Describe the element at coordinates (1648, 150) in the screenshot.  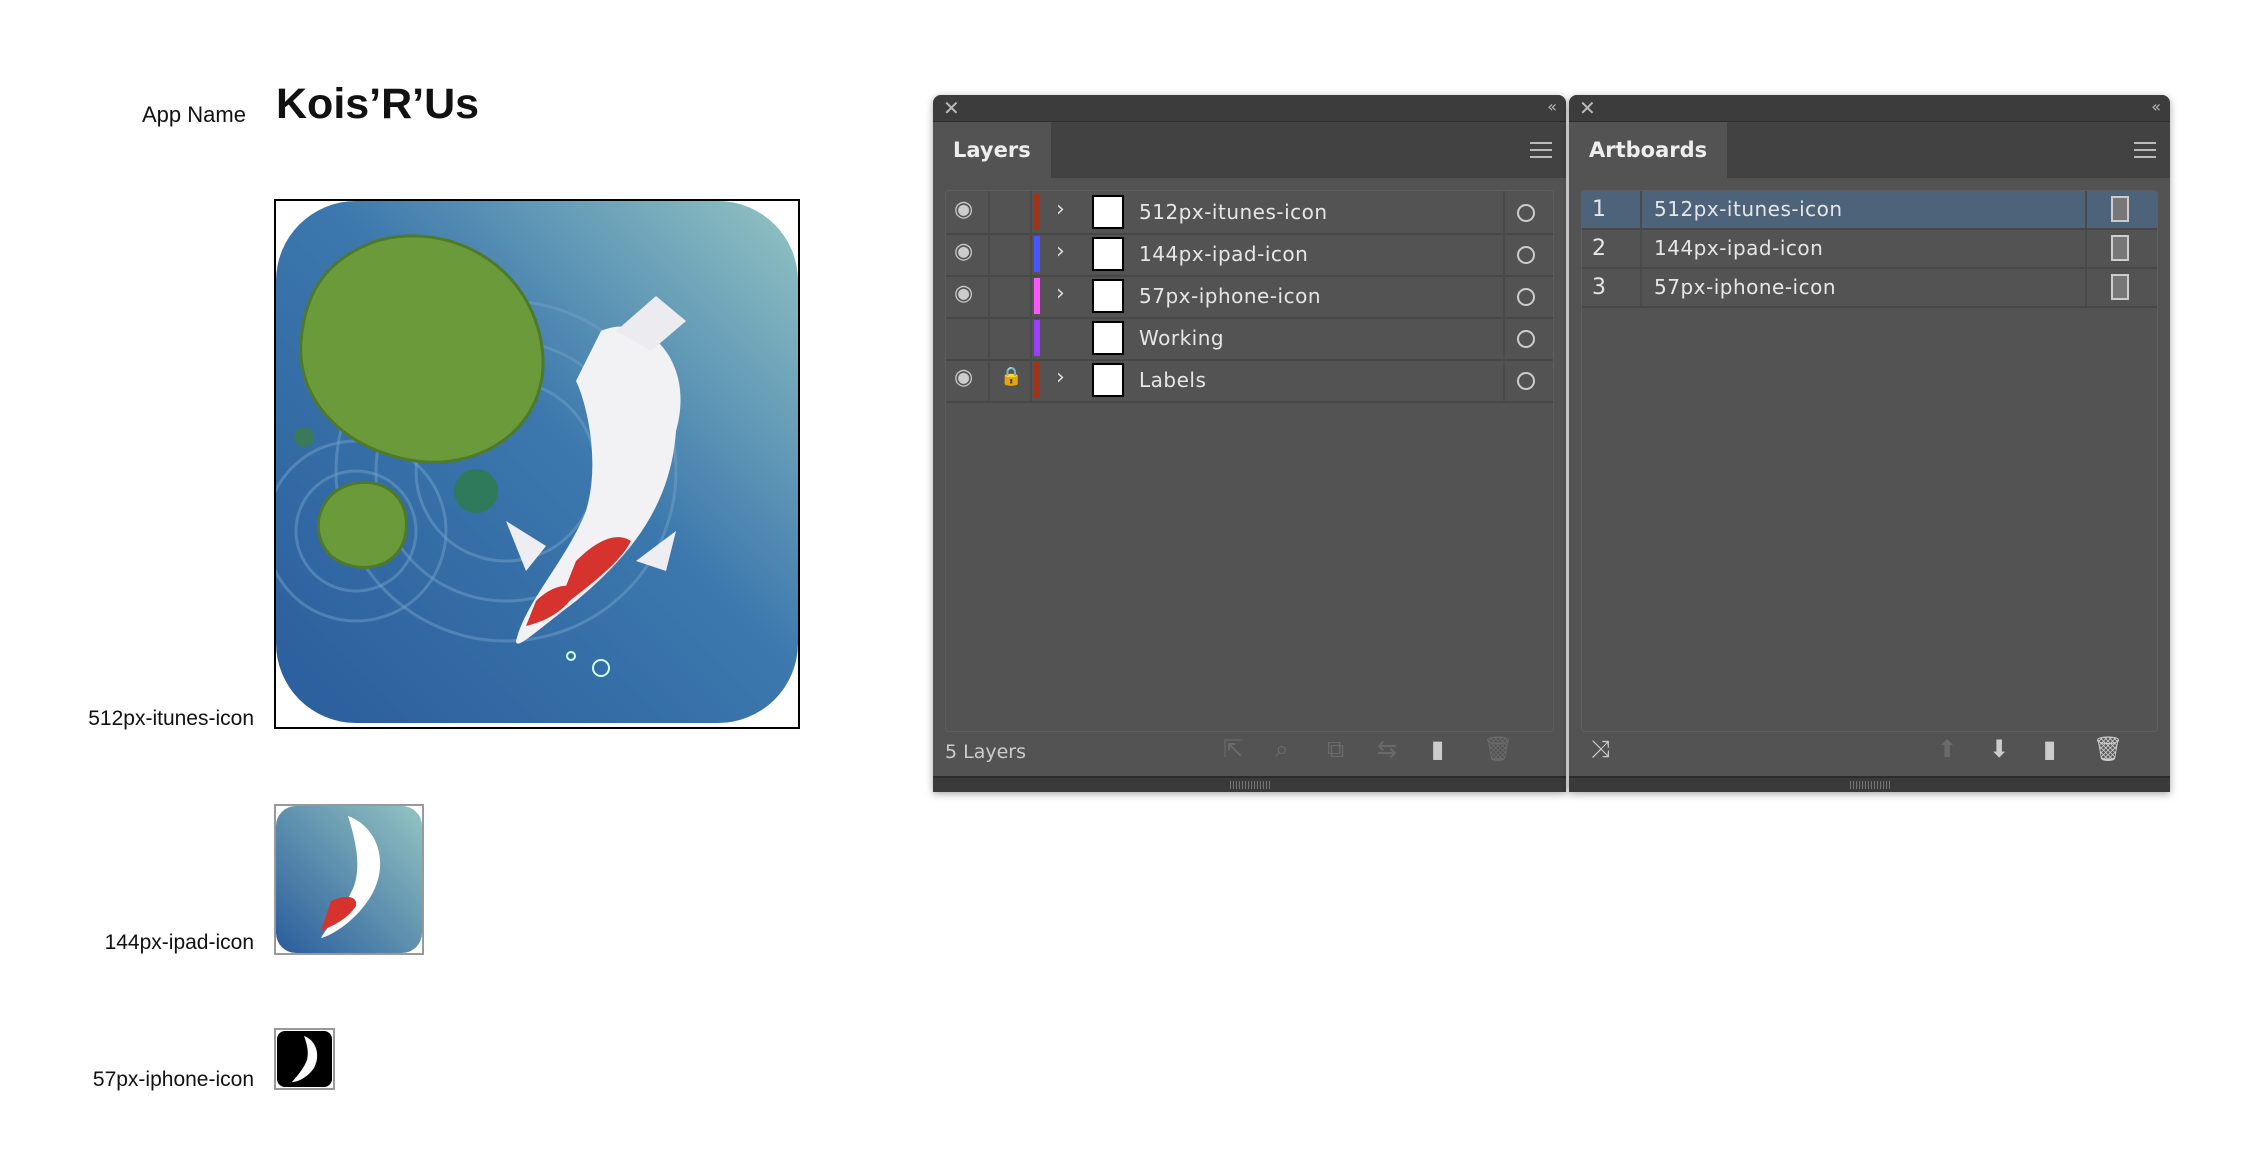
I see `tab-artboards: Artboards` at that location.